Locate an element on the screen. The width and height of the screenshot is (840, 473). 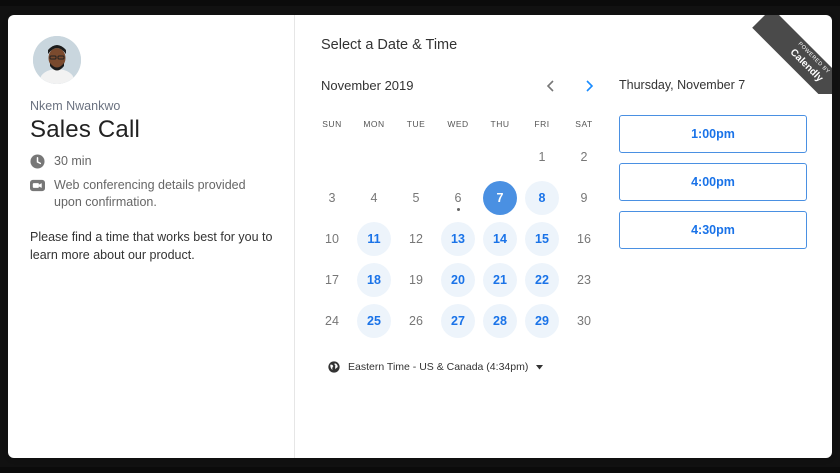
calendar-day: 2 is located at coordinates (584, 157).